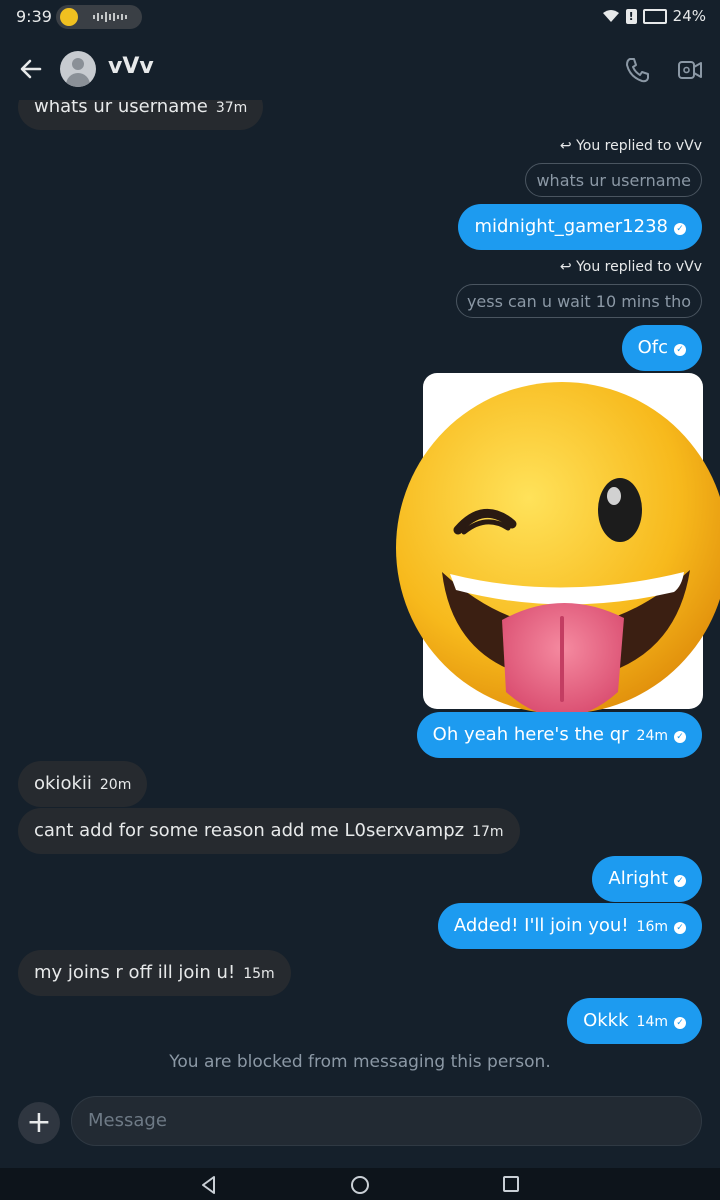 The height and width of the screenshot is (1200, 720). I want to click on message-timestamp: 37m, so click(231, 108).